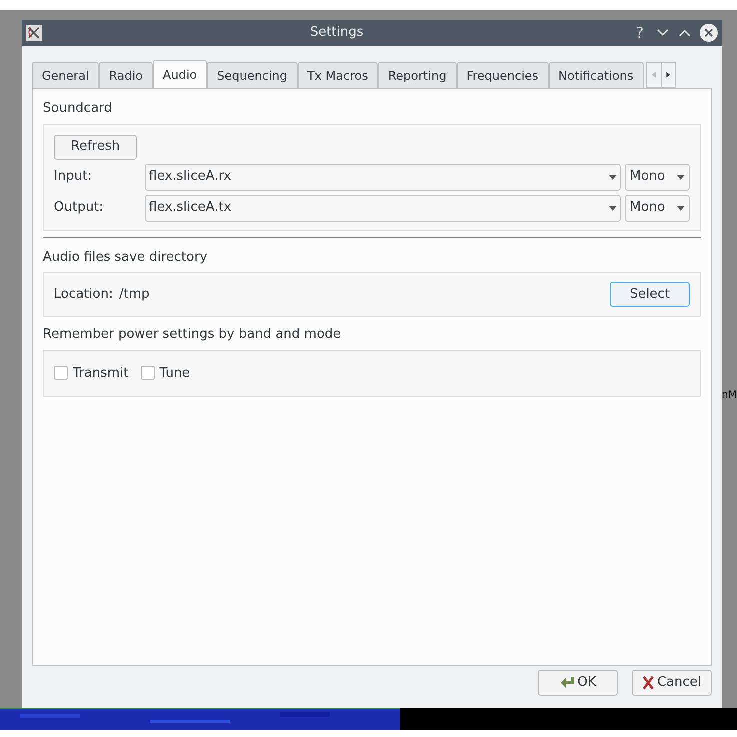 This screenshot has height=737, width=737. What do you see at coordinates (578, 683) in the screenshot?
I see `ok-button: OK` at bounding box center [578, 683].